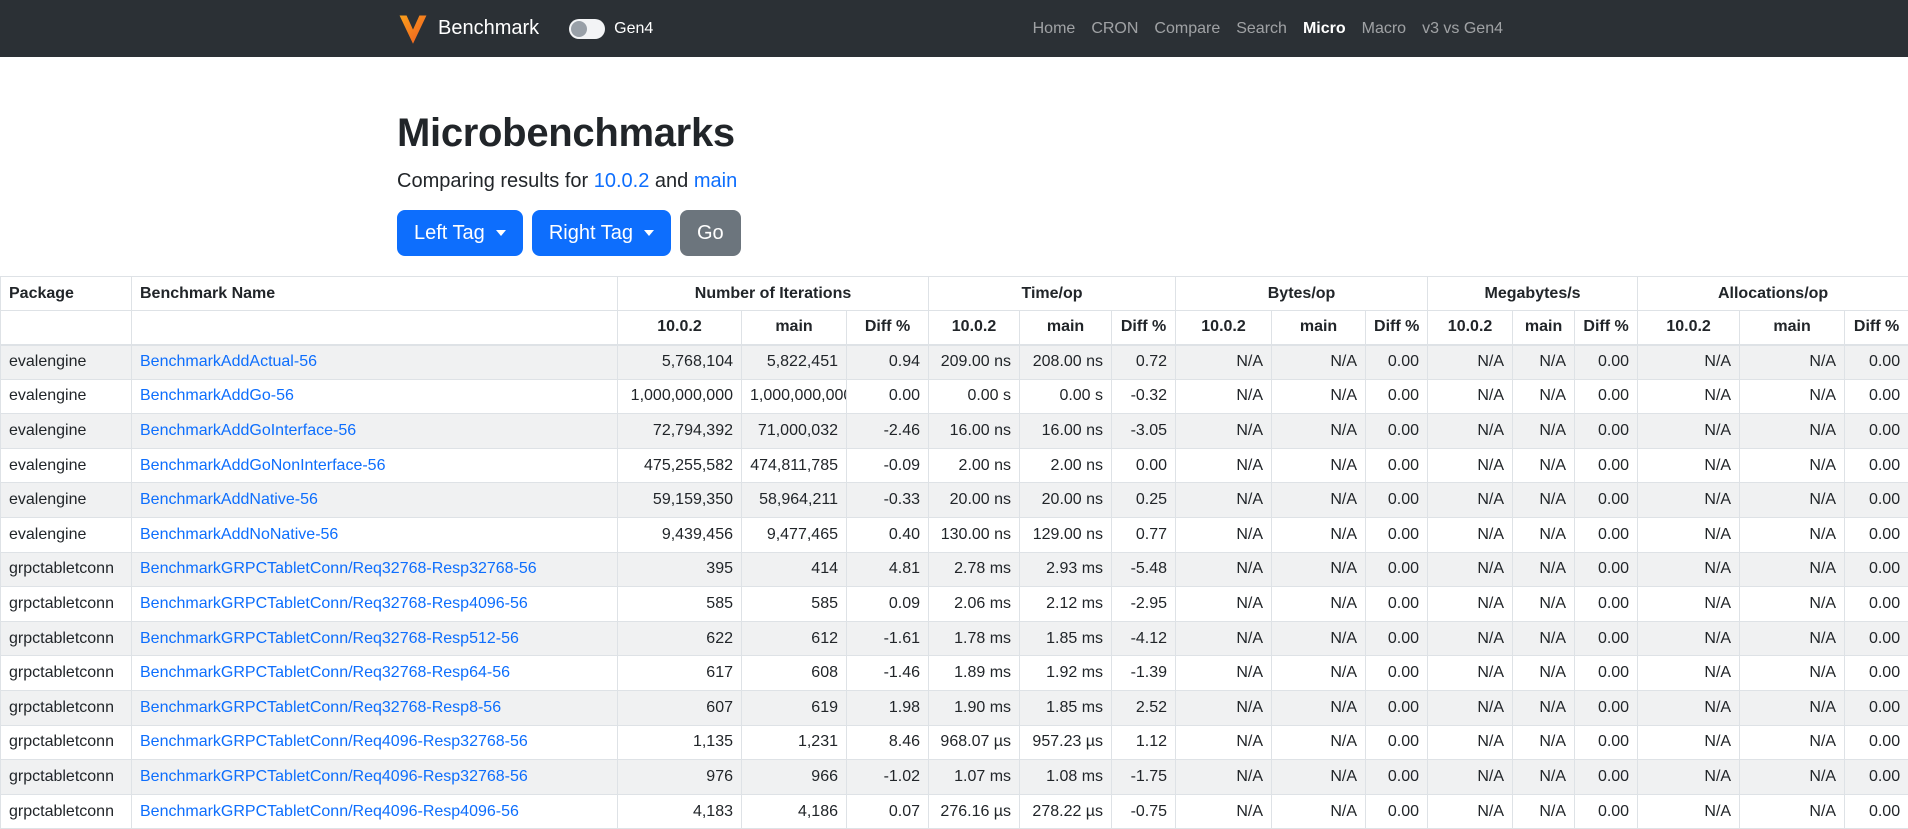 This screenshot has width=1908, height=829. Describe the element at coordinates (974, 604) in the screenshot. I see `value-cell: 2.06 ms` at that location.